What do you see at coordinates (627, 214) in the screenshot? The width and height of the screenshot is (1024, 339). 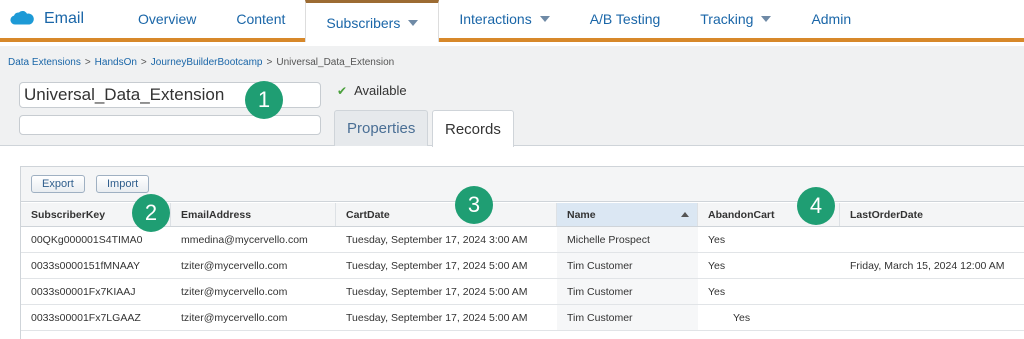 I see `column-header-name: Name` at bounding box center [627, 214].